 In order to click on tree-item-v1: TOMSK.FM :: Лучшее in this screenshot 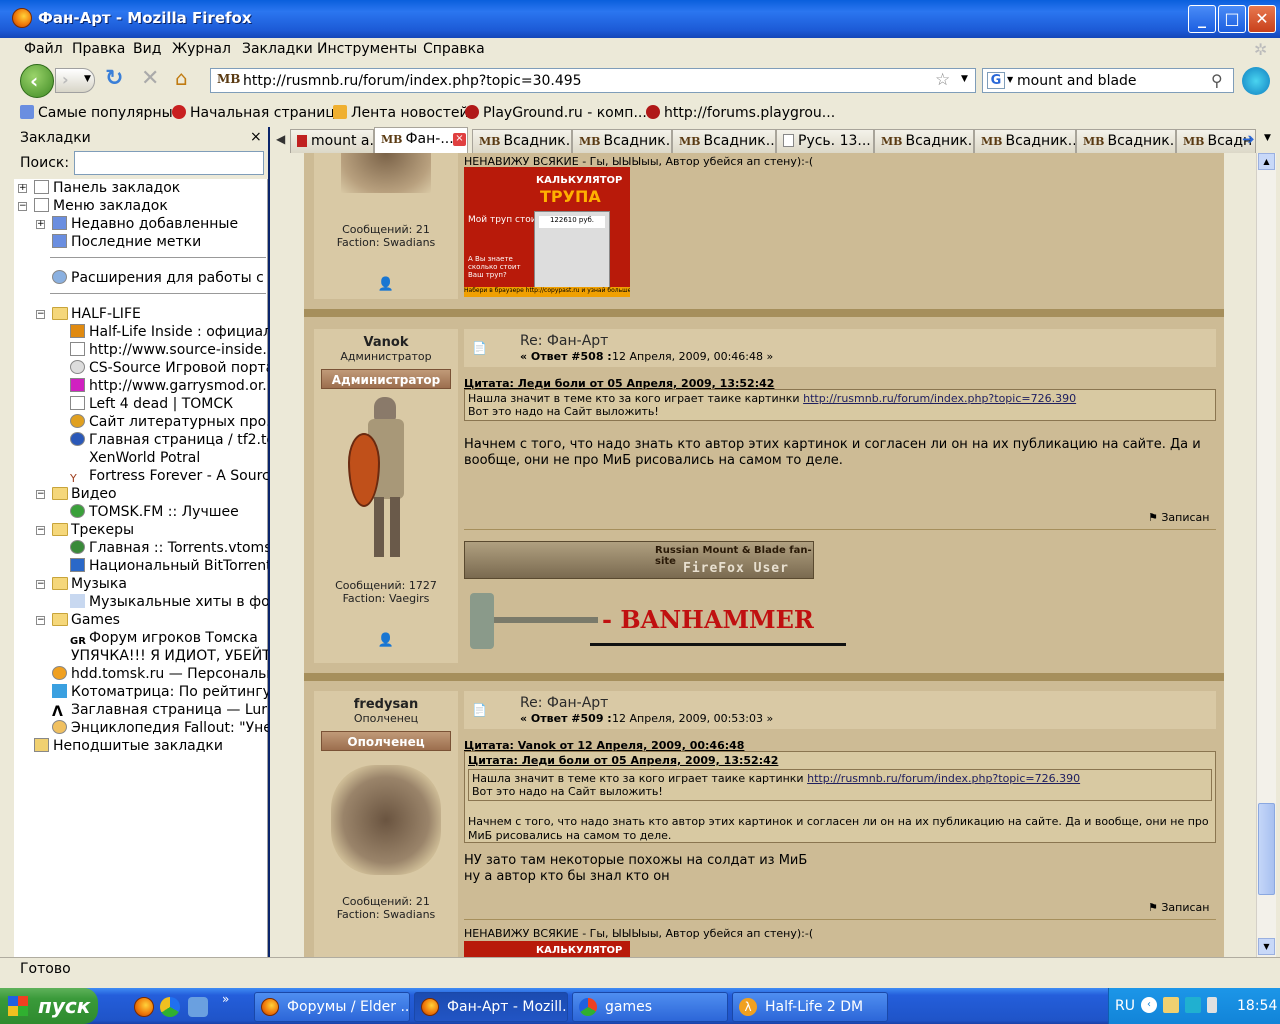, I will do `click(154, 512)`.